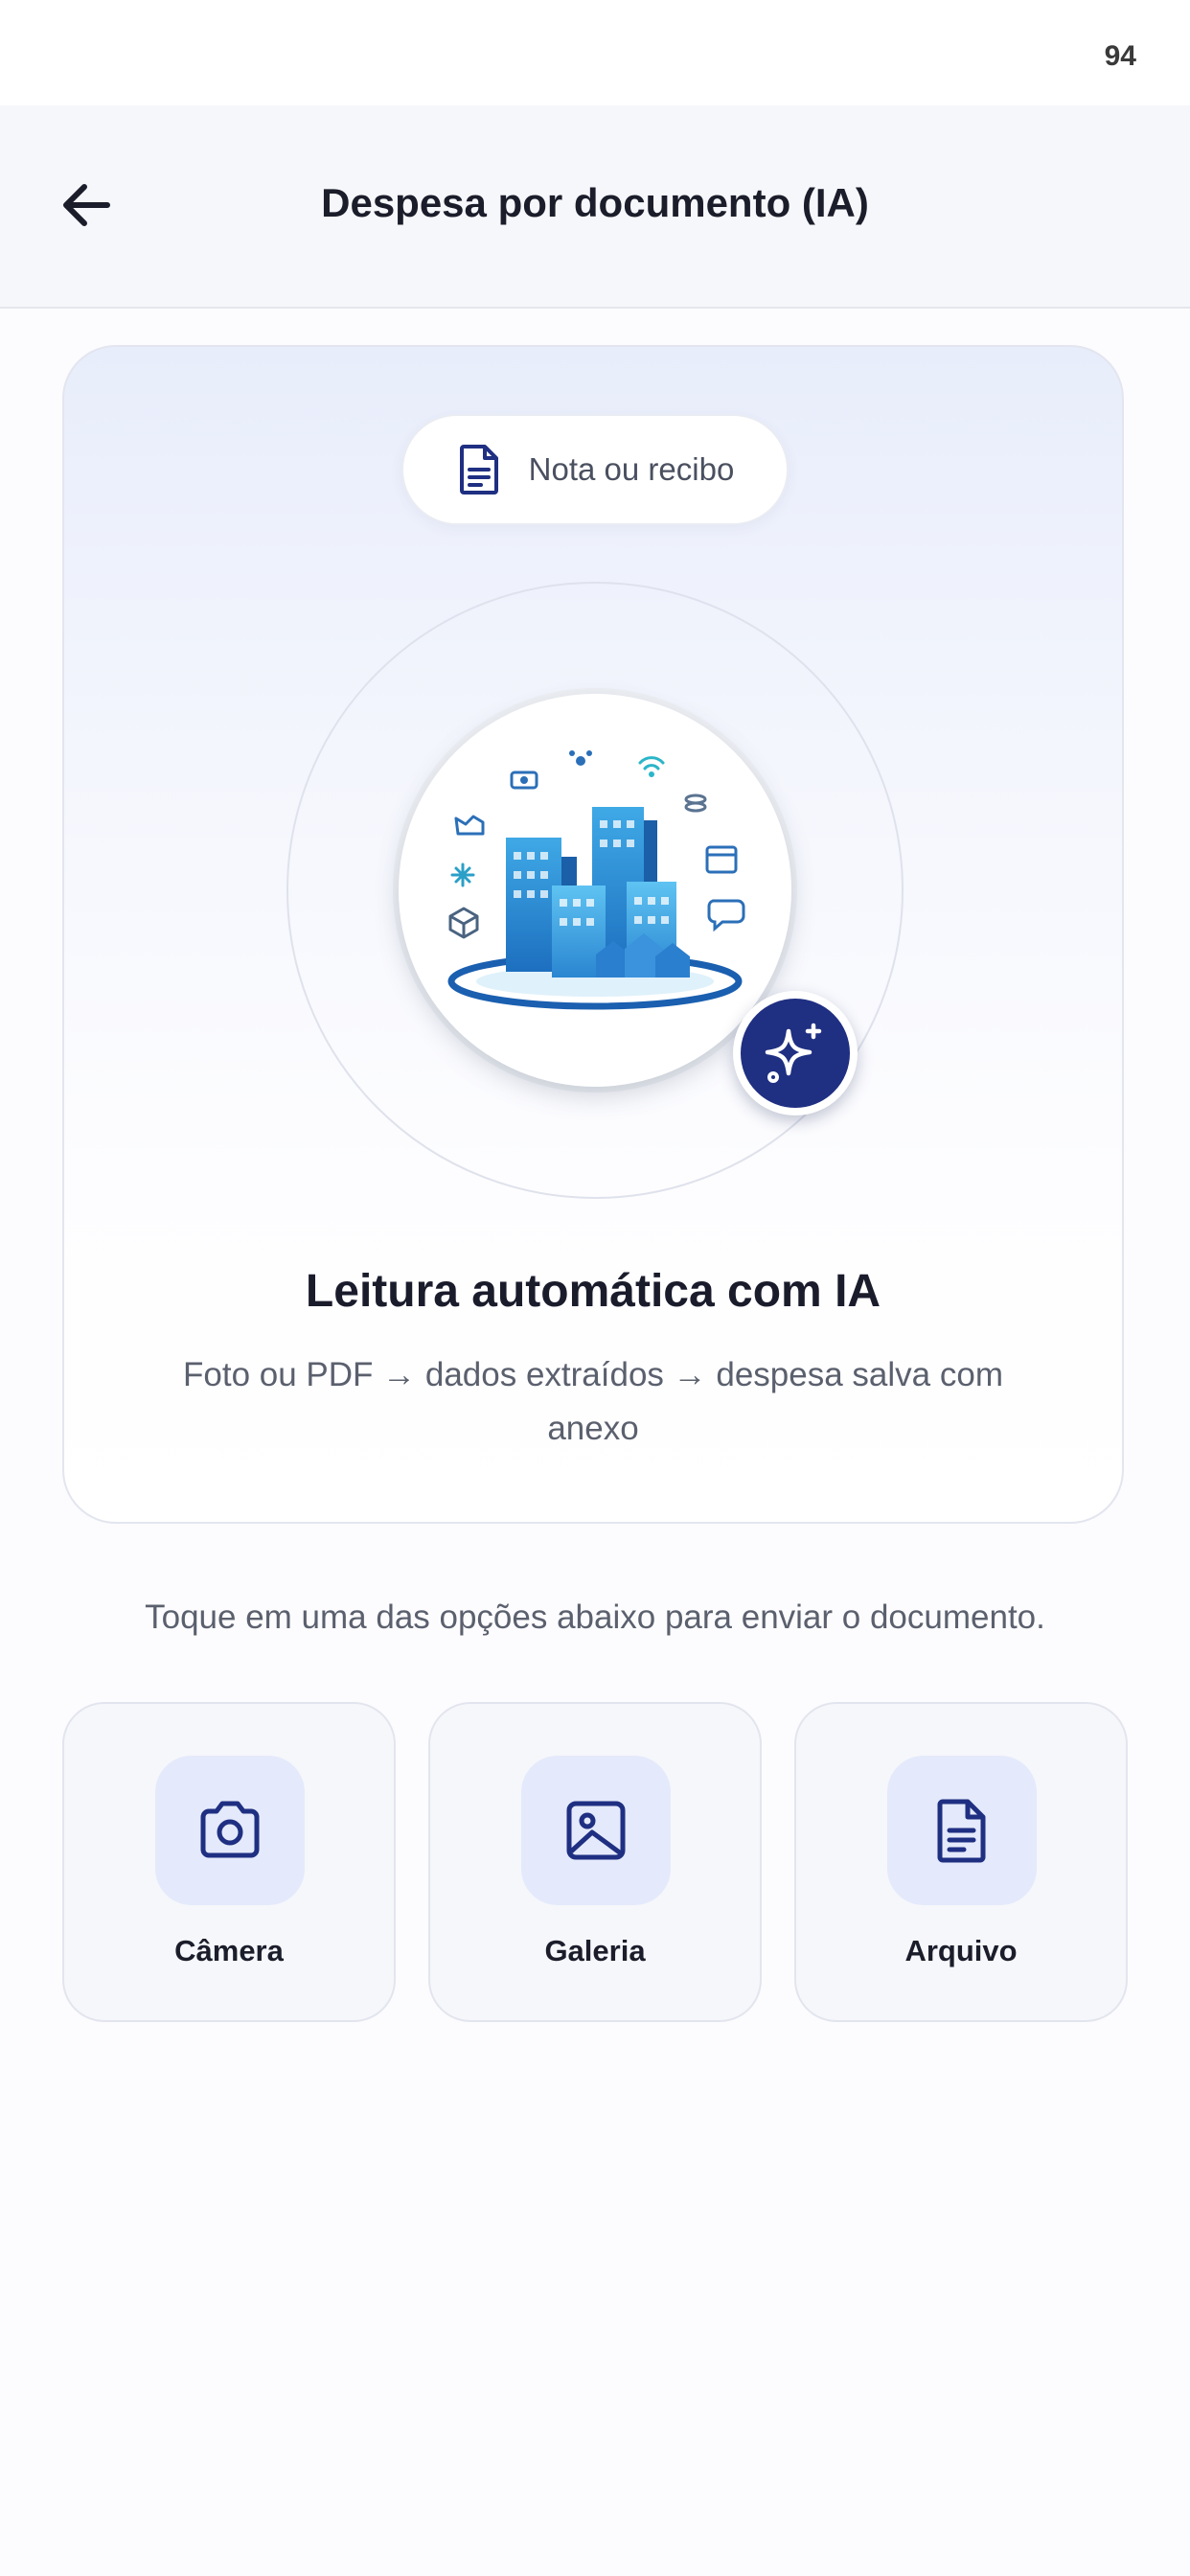 This screenshot has height=2576, width=1190. Describe the element at coordinates (595, 202) in the screenshot. I see `page-title: Despesa por documento (IA)` at that location.